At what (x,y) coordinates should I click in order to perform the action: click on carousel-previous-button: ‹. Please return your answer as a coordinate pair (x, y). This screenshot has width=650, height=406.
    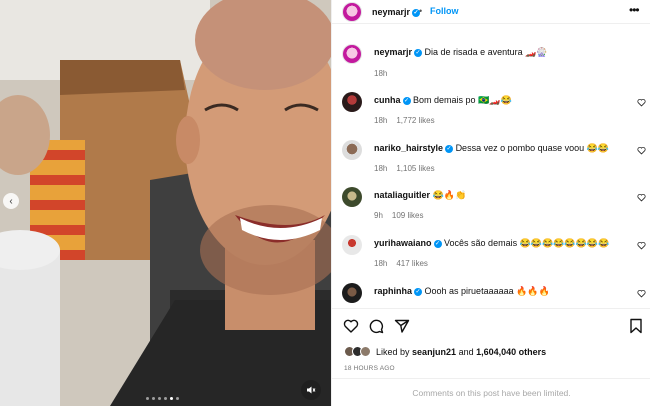
    Looking at the image, I should click on (11, 201).